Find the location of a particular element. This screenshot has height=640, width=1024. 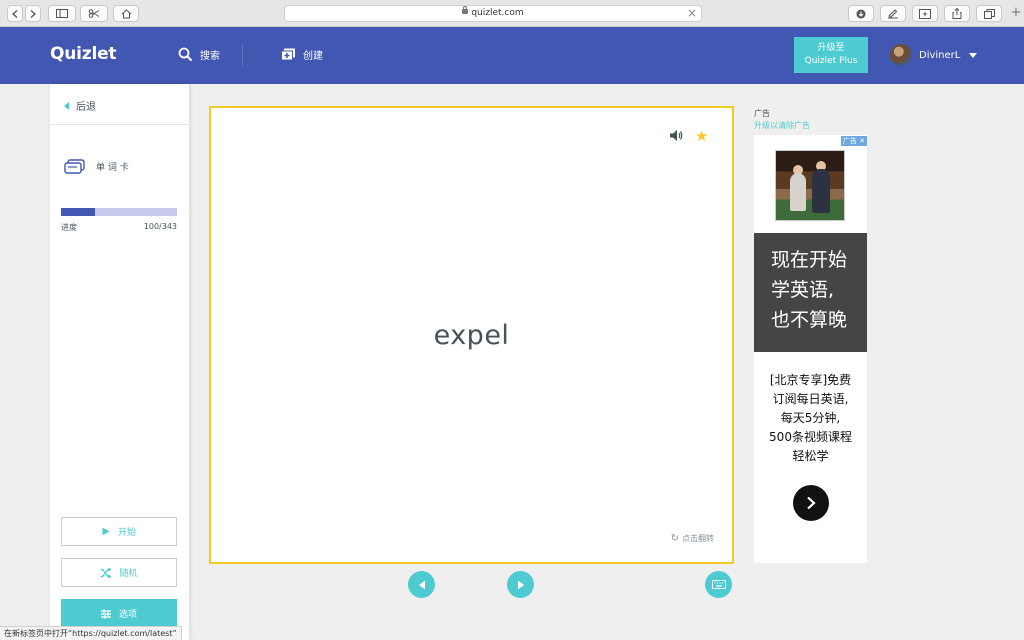

tabs-overview-button is located at coordinates (989, 13).